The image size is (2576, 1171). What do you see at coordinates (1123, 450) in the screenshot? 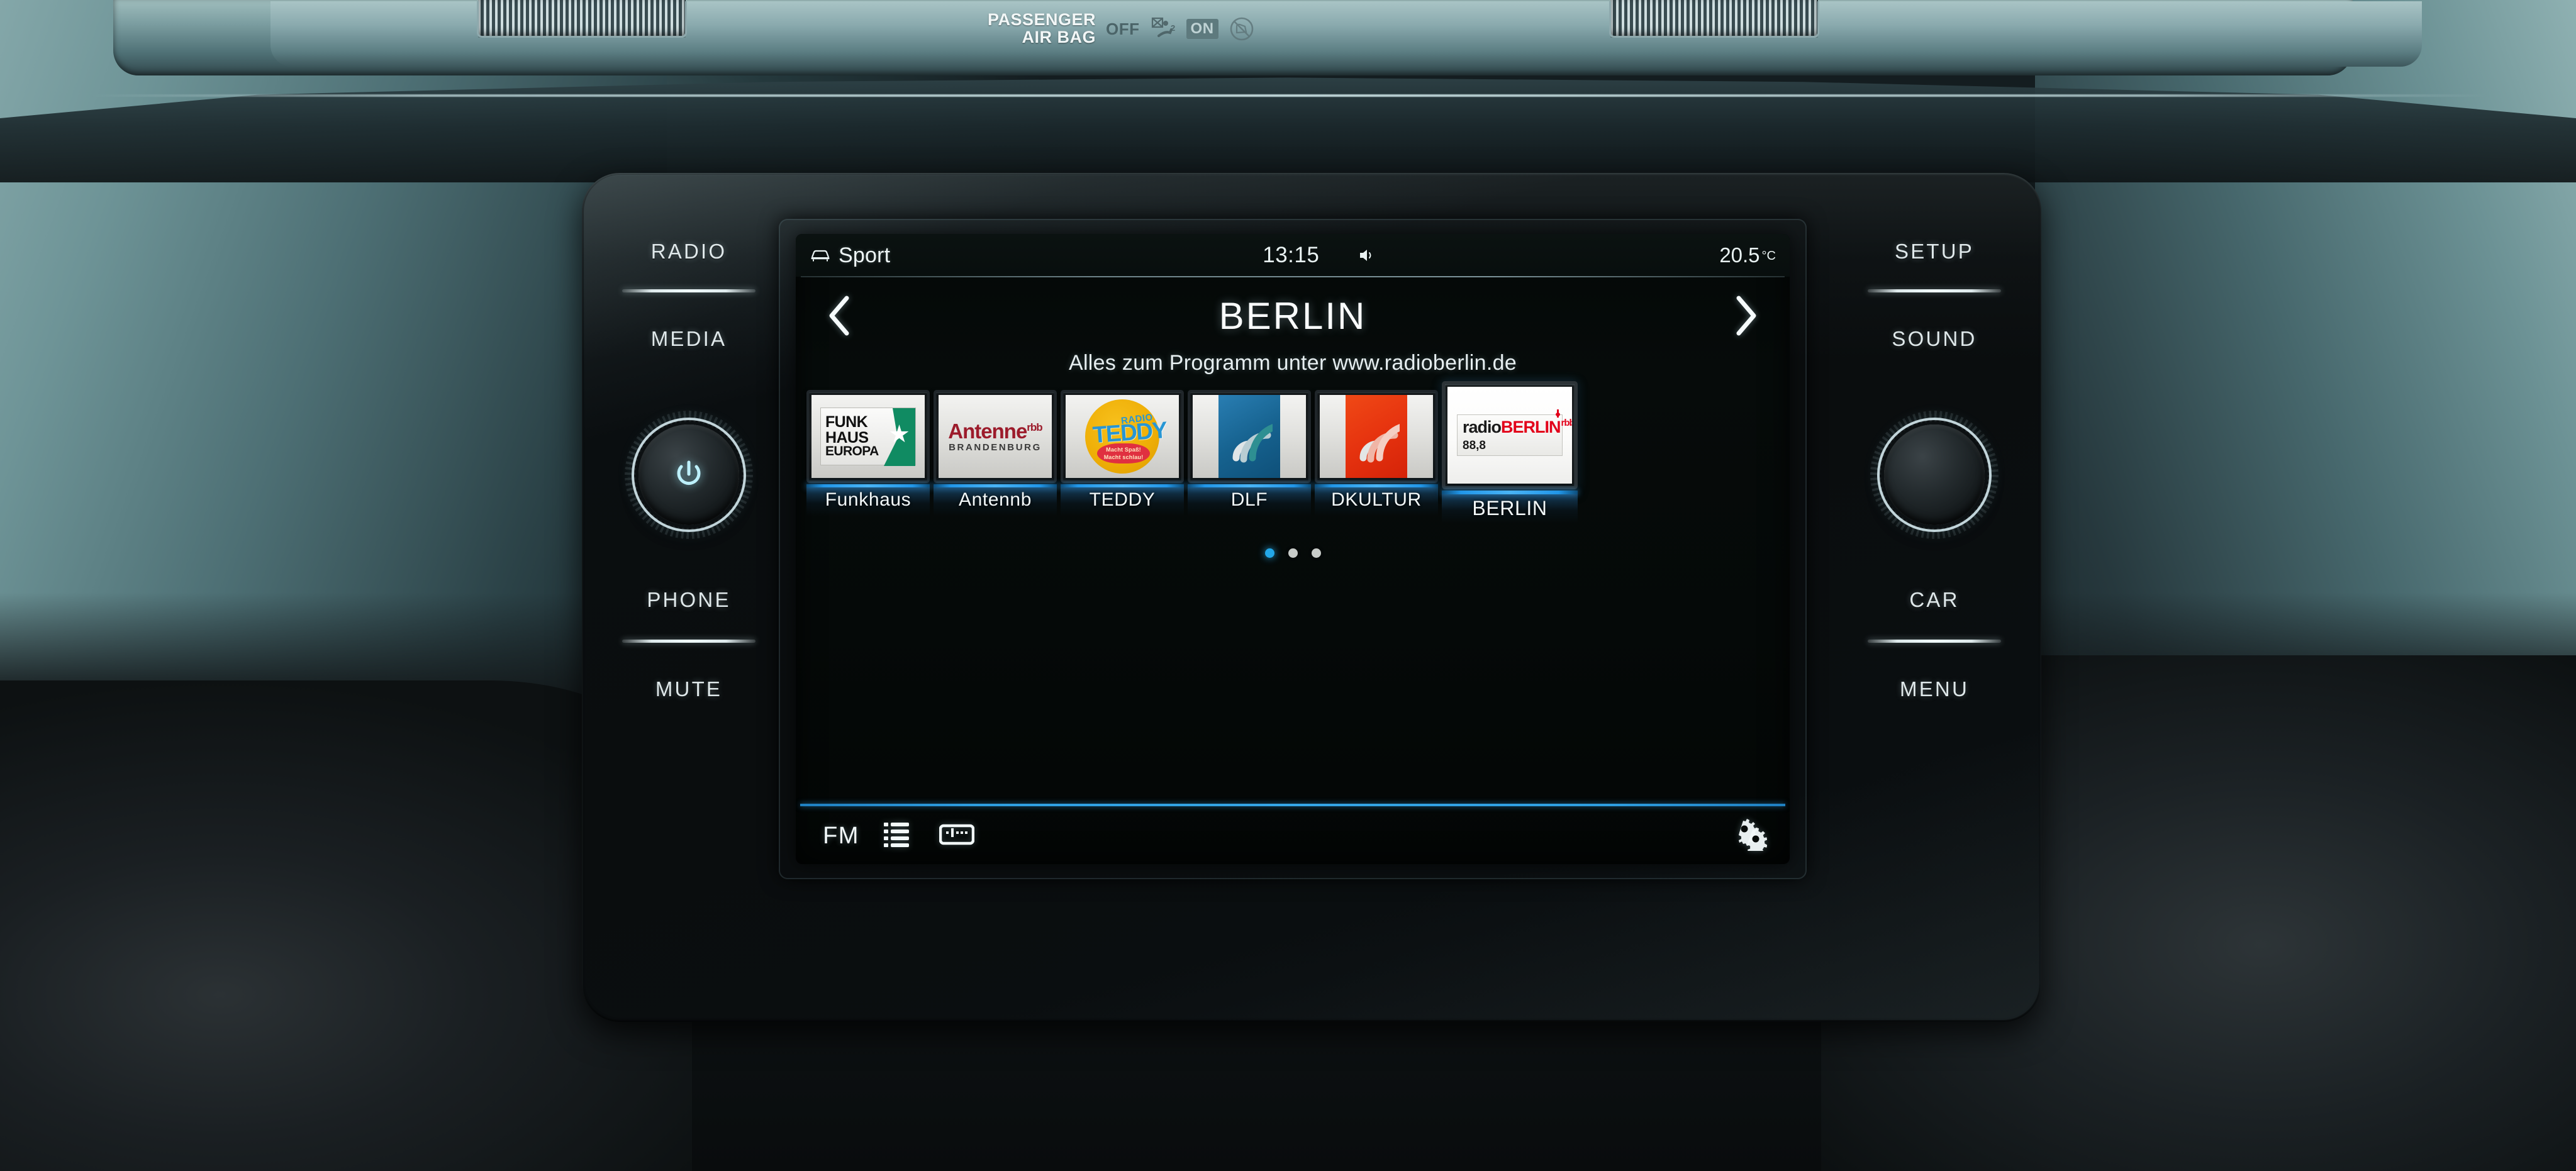
I see `teddy-logo-slogan1: Macht Spaß!` at bounding box center [1123, 450].